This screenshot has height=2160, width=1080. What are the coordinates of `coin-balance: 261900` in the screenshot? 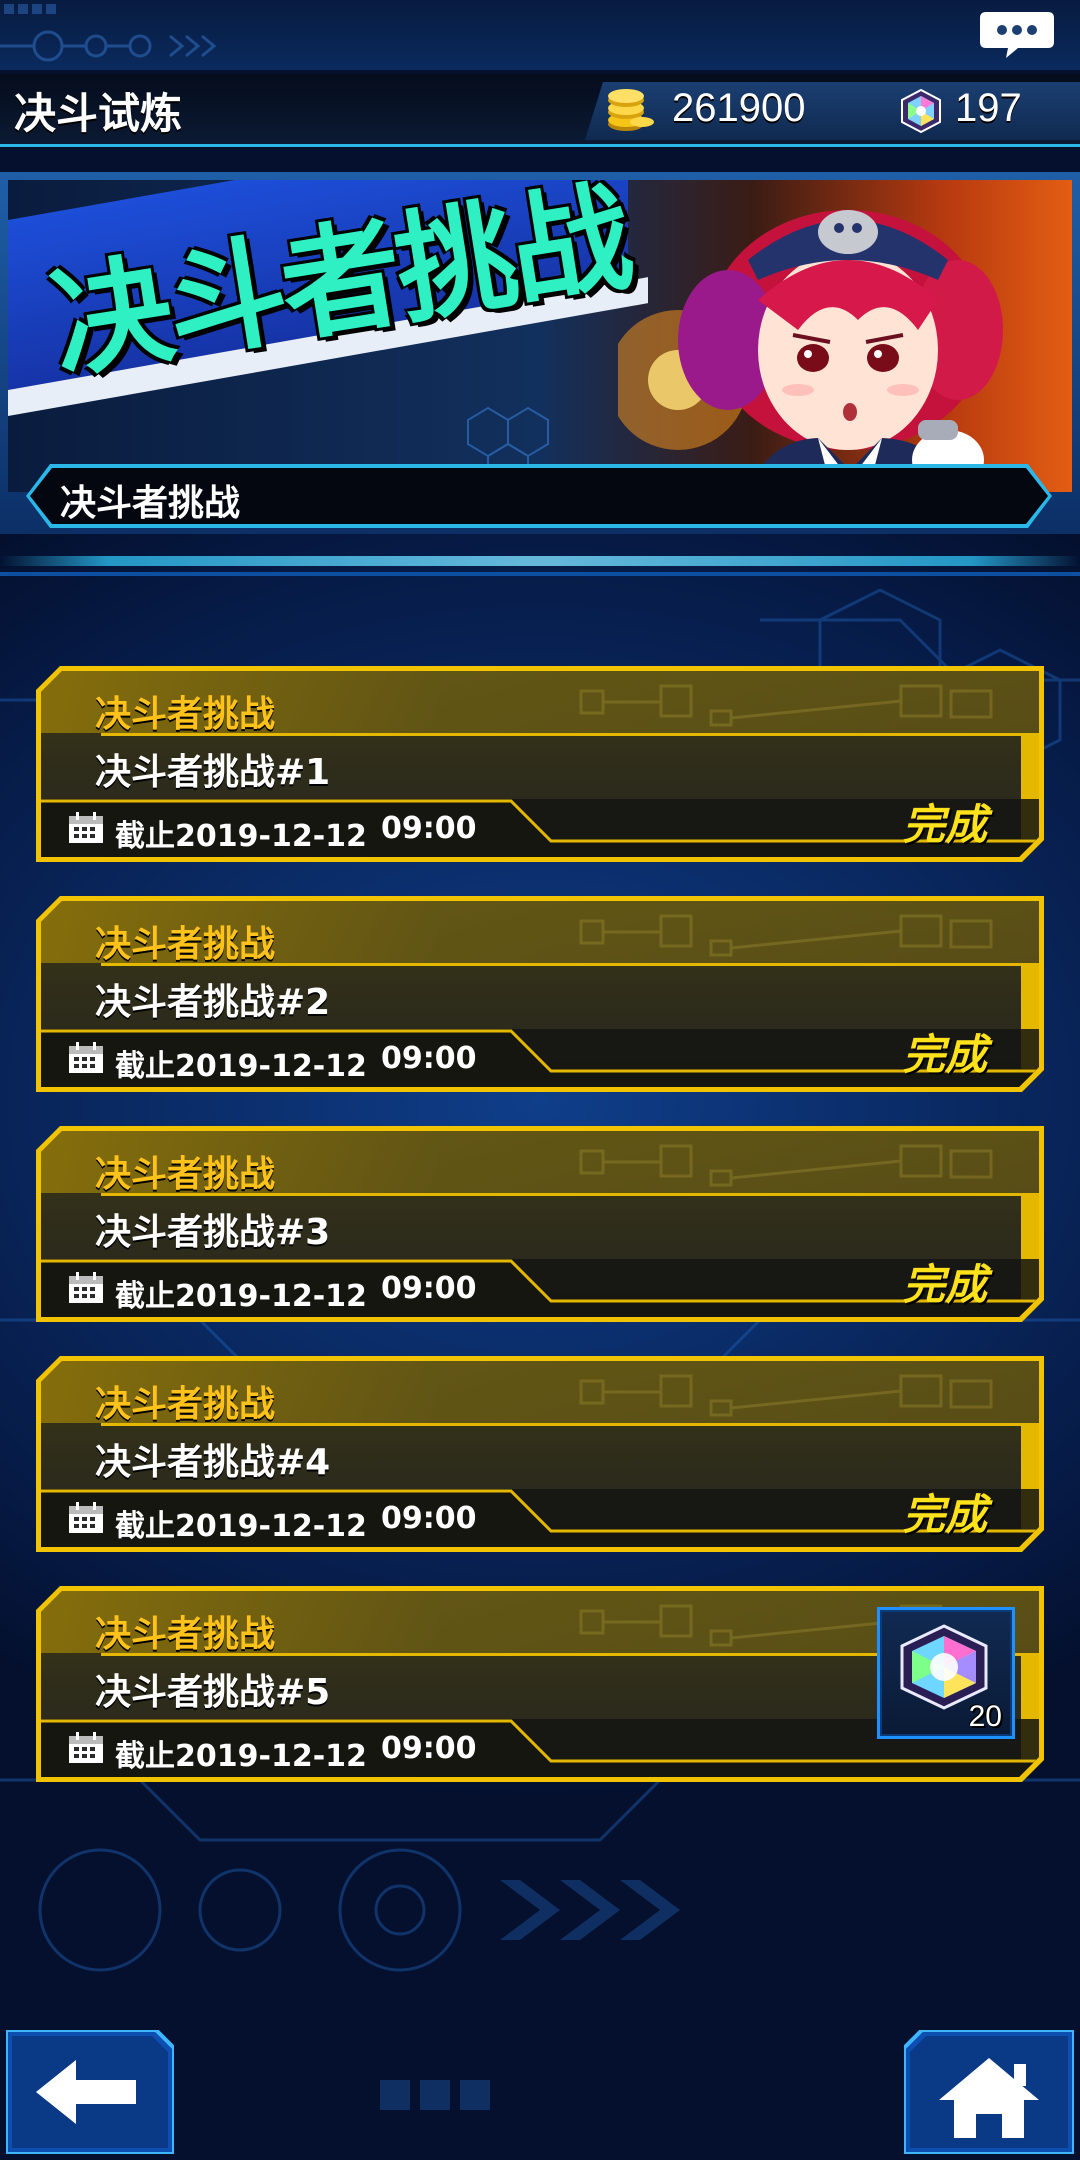 It's located at (739, 108).